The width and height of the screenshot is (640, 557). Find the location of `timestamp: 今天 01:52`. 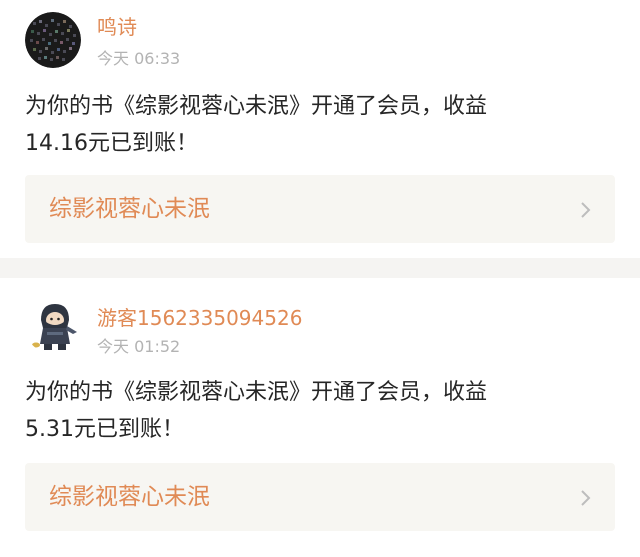

timestamp: 今天 01:52 is located at coordinates (139, 346).